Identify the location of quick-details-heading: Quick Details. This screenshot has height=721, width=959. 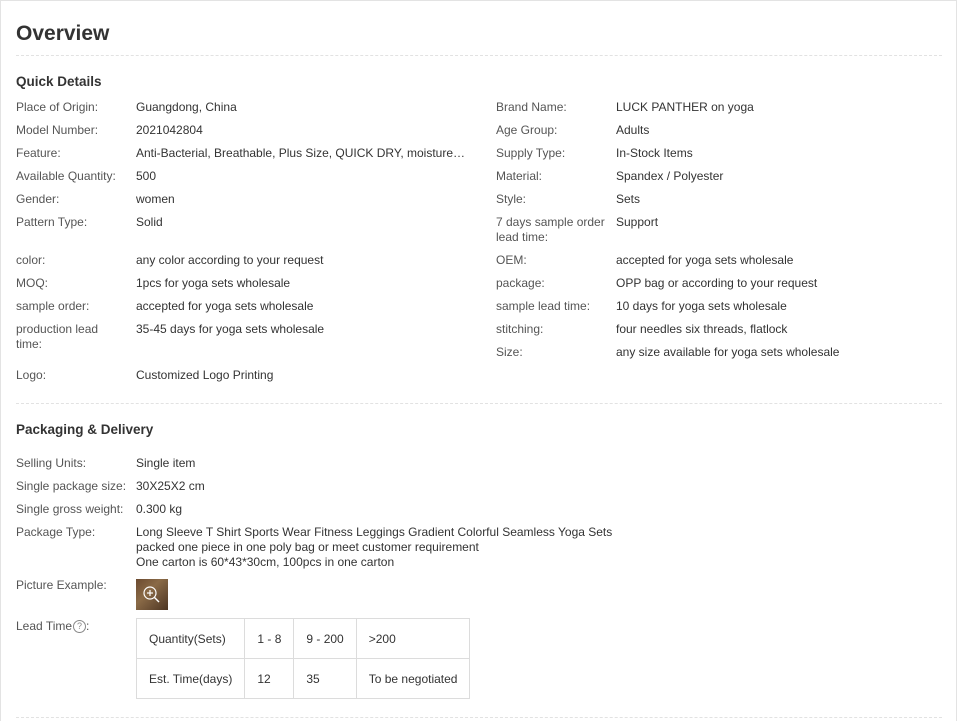
(59, 81).